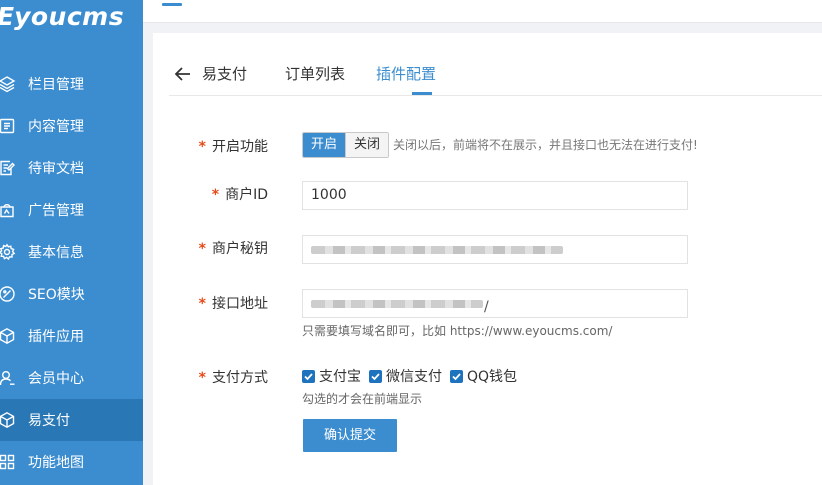 The height and width of the screenshot is (485, 822). I want to click on sidebar-item-label: 栏目管理, so click(56, 85).